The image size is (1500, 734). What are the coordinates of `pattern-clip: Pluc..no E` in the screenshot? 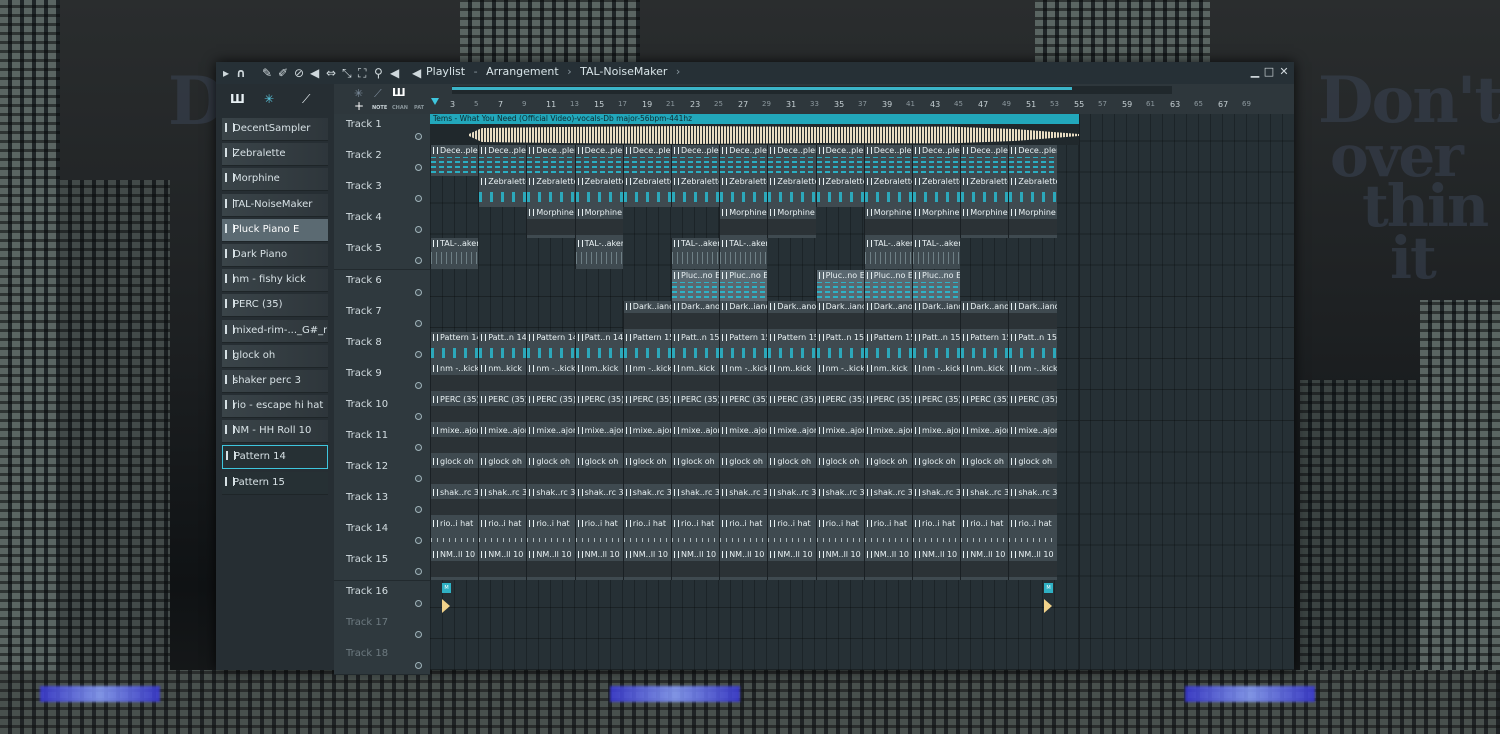 It's located at (743, 285).